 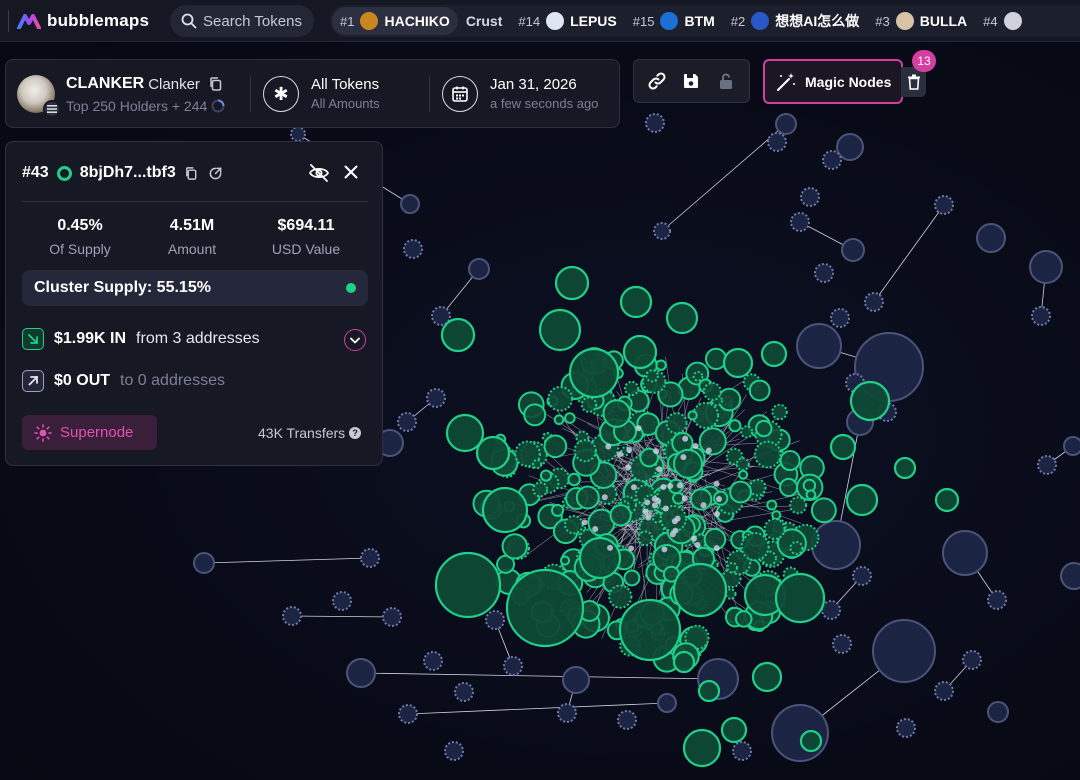 I want to click on app-logo: bubblemaps, so click(x=81, y=21).